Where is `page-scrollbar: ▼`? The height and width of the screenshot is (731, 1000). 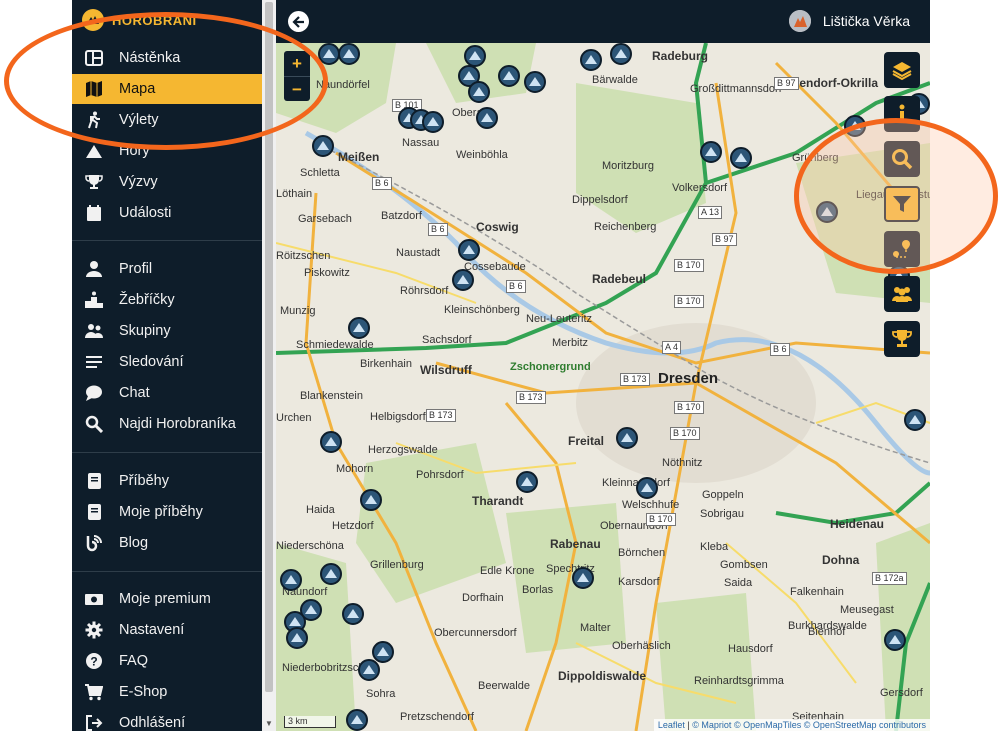
page-scrollbar: ▼ is located at coordinates (269, 365).